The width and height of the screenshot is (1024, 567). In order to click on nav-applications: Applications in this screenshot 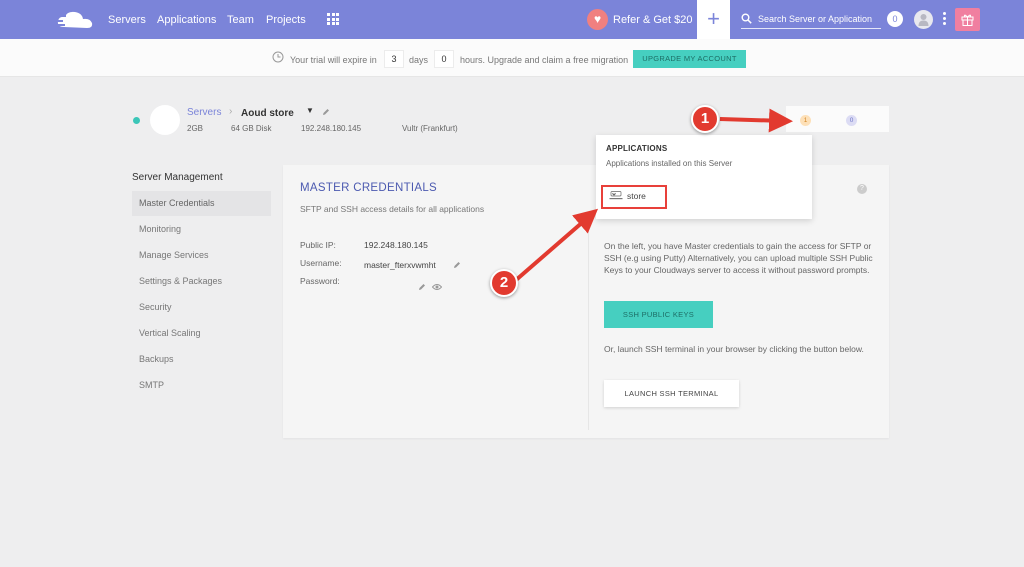, I will do `click(186, 20)`.